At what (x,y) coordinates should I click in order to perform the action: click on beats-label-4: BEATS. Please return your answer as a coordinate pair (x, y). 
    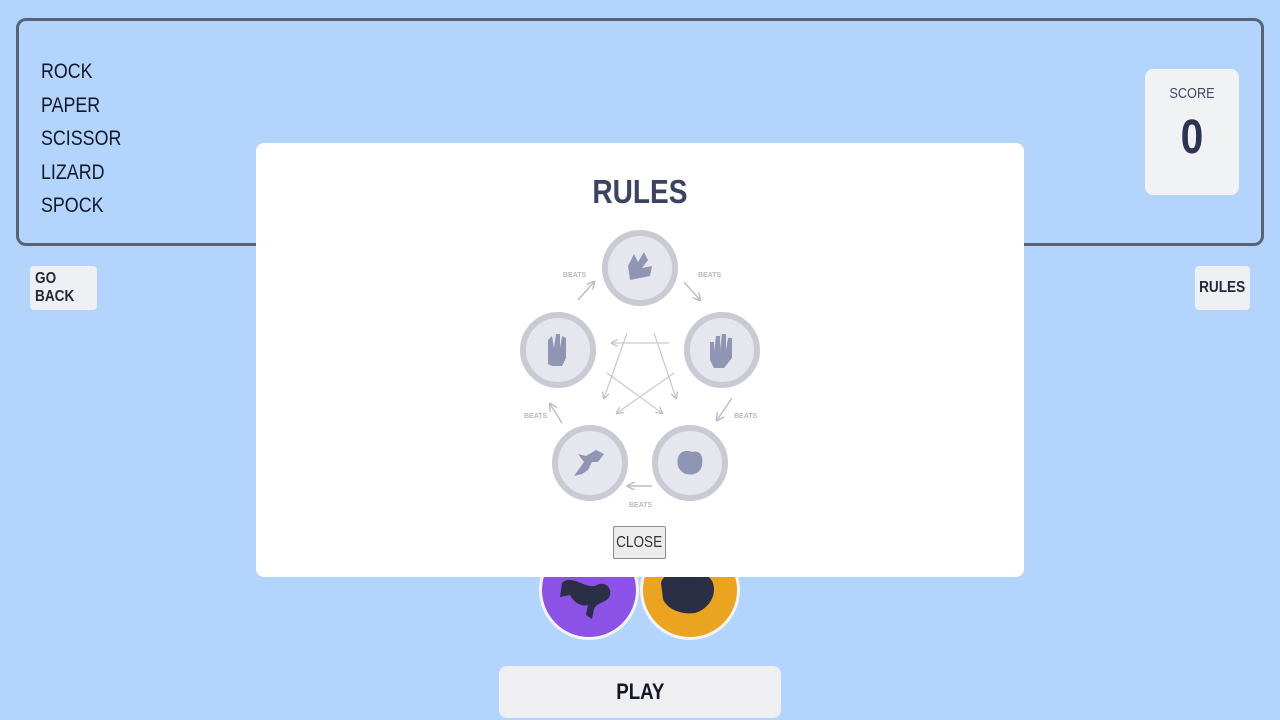
    Looking at the image, I should click on (641, 505).